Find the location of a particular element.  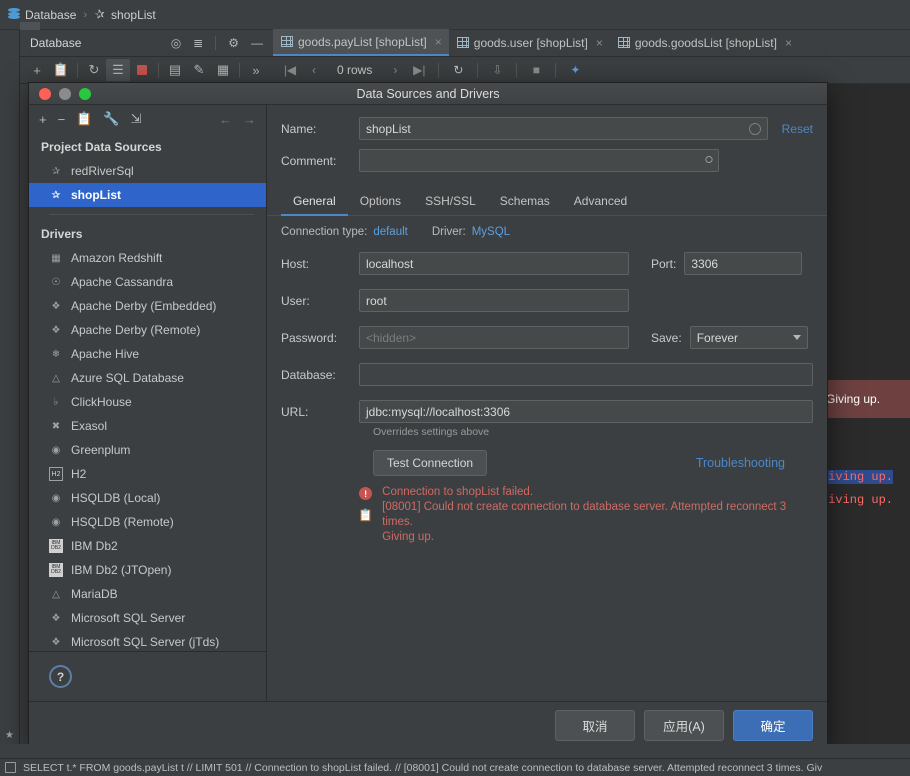

connection-type-value: default is located at coordinates (390, 232).